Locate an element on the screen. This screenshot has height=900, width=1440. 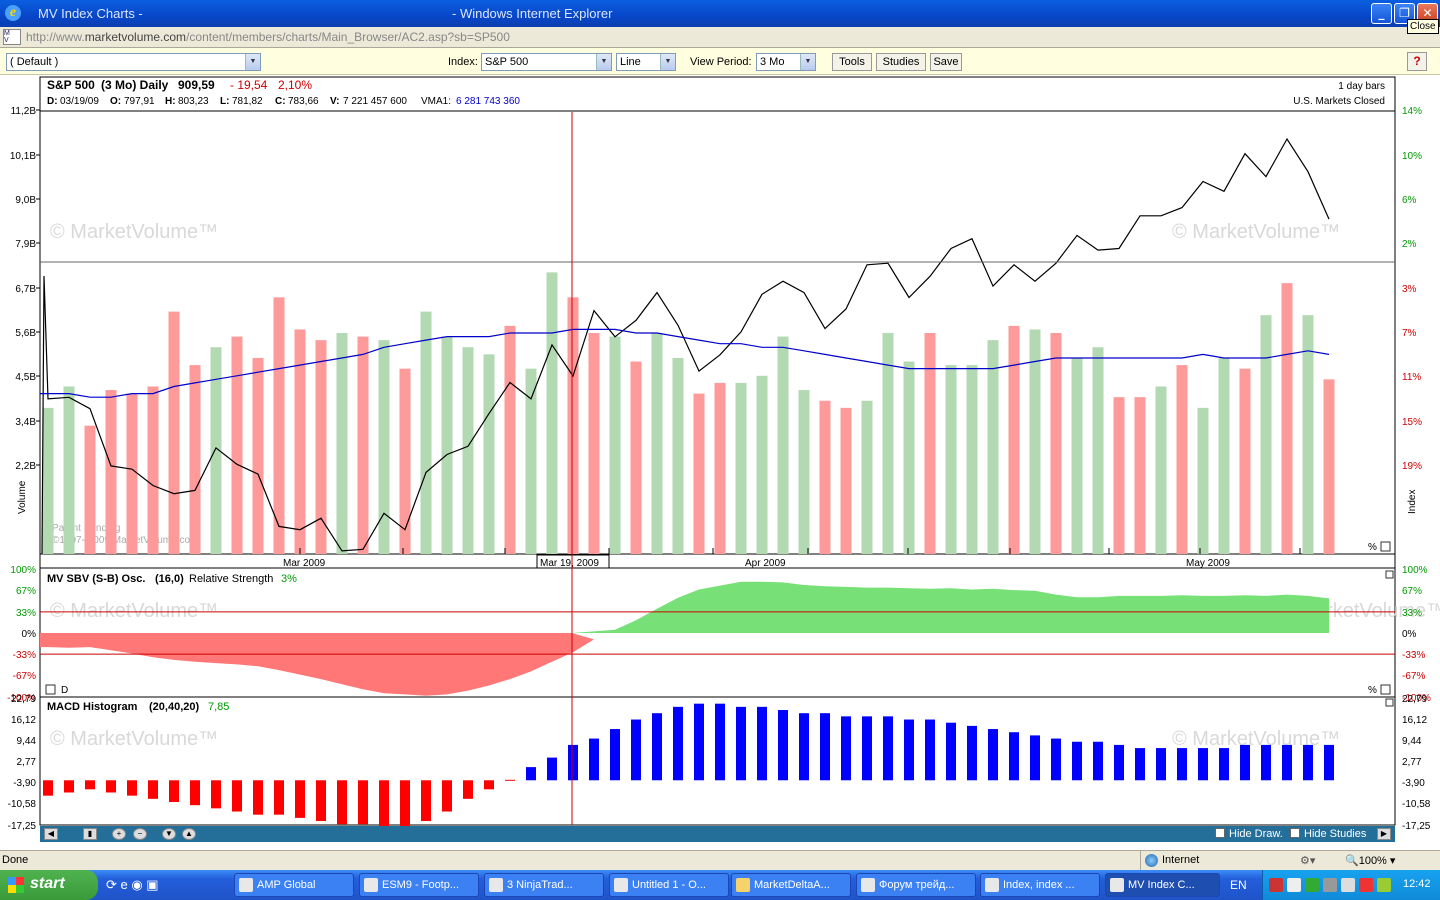
hide-draw-label: Hide Draw. is located at coordinates (1256, 834).